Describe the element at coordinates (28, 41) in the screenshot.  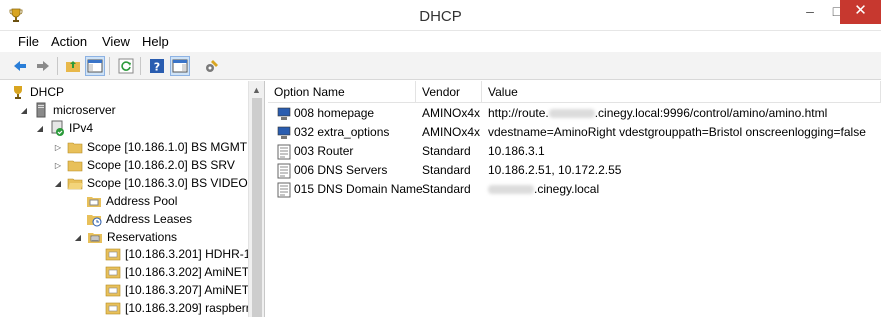
I see `menu-file: File` at that location.